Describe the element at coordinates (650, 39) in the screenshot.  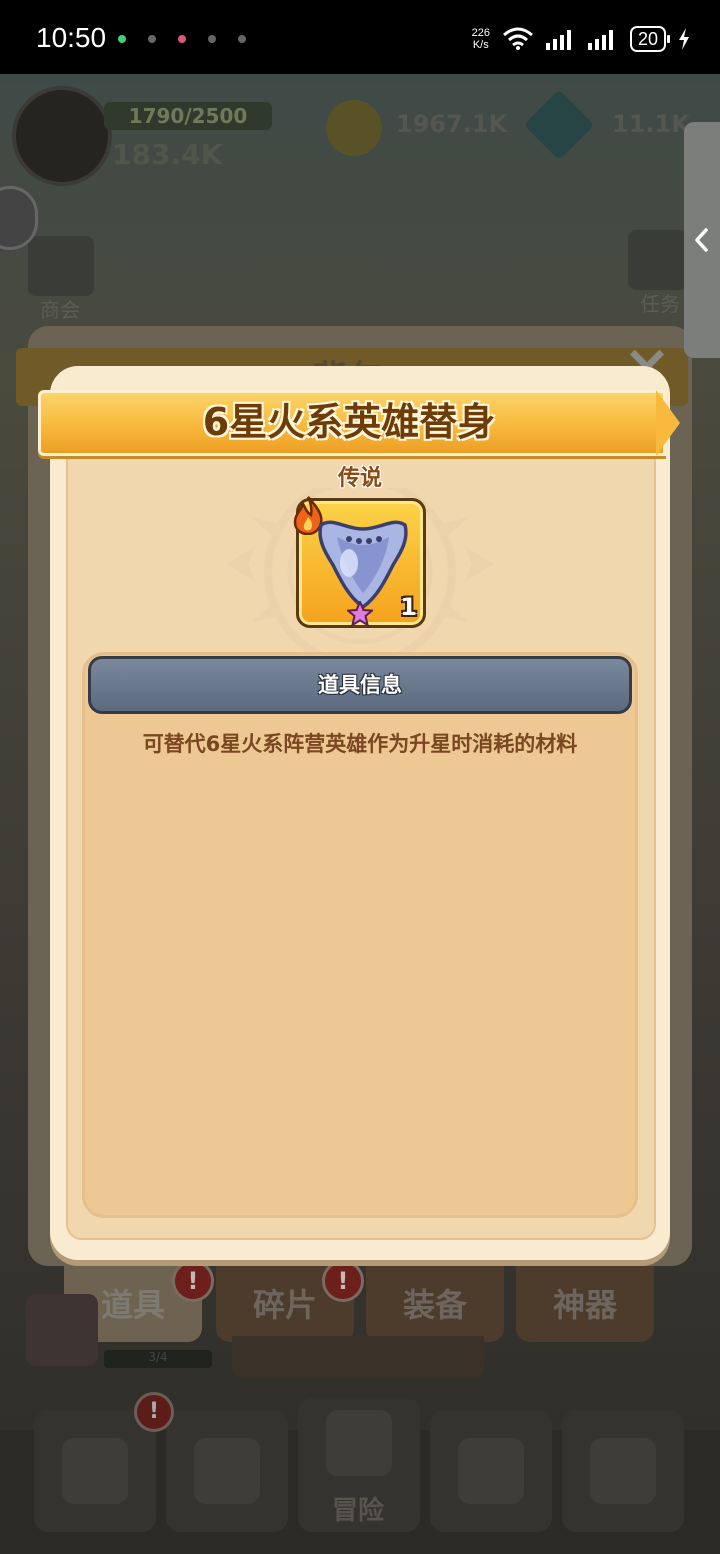
I see `battery-indicator: 20` at that location.